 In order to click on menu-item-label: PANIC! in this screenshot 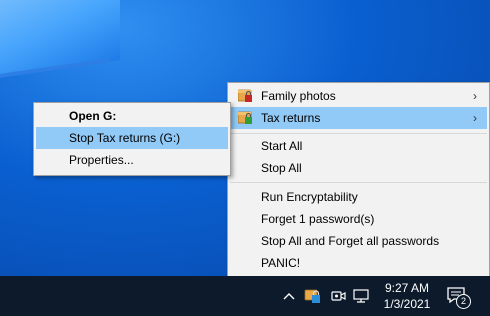, I will do `click(281, 263)`.